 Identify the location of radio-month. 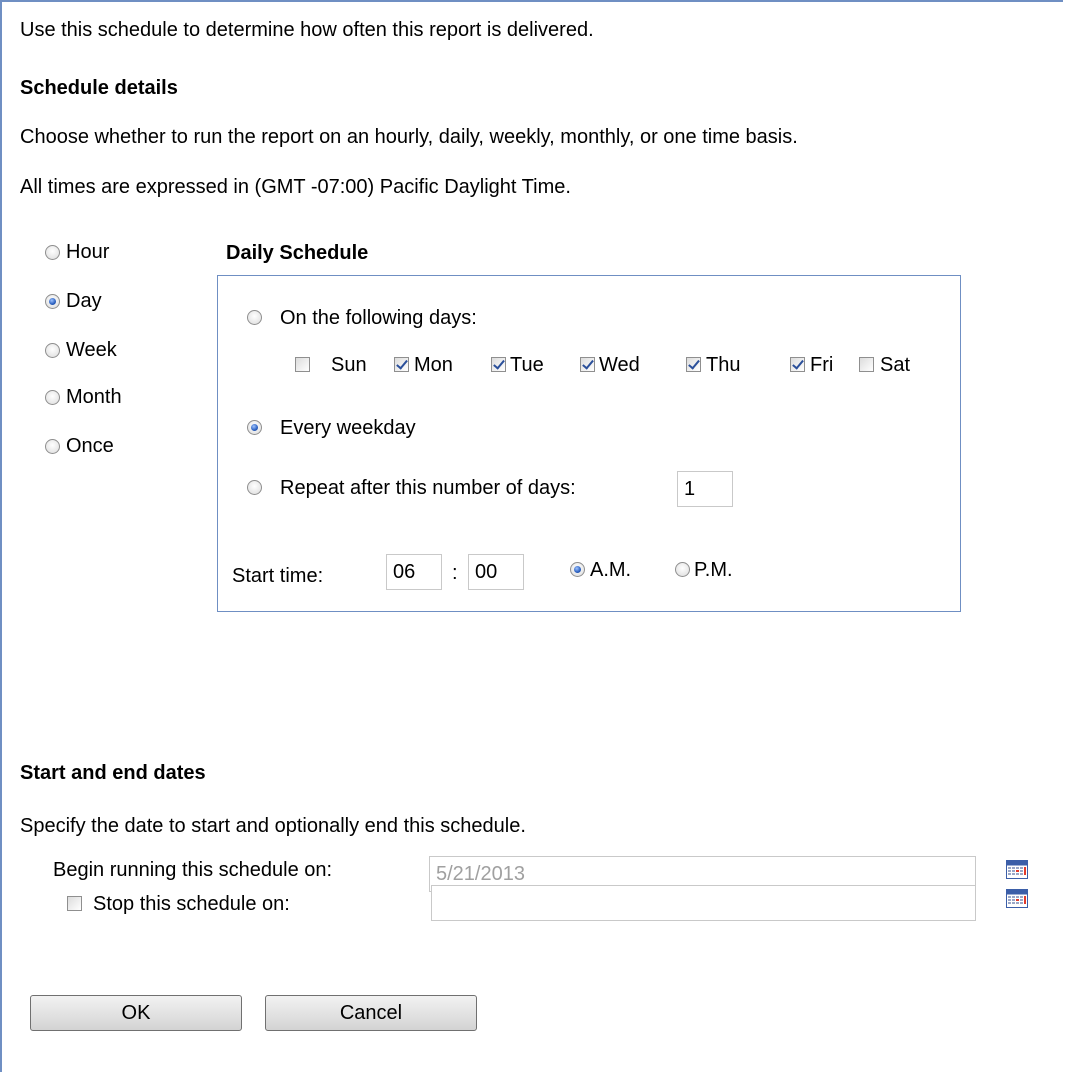
(52, 397).